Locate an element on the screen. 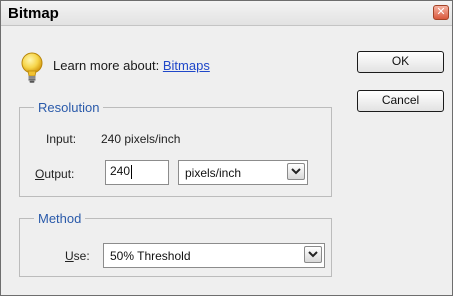 The height and width of the screenshot is (296, 453). output-label: Output: is located at coordinates (54, 174).